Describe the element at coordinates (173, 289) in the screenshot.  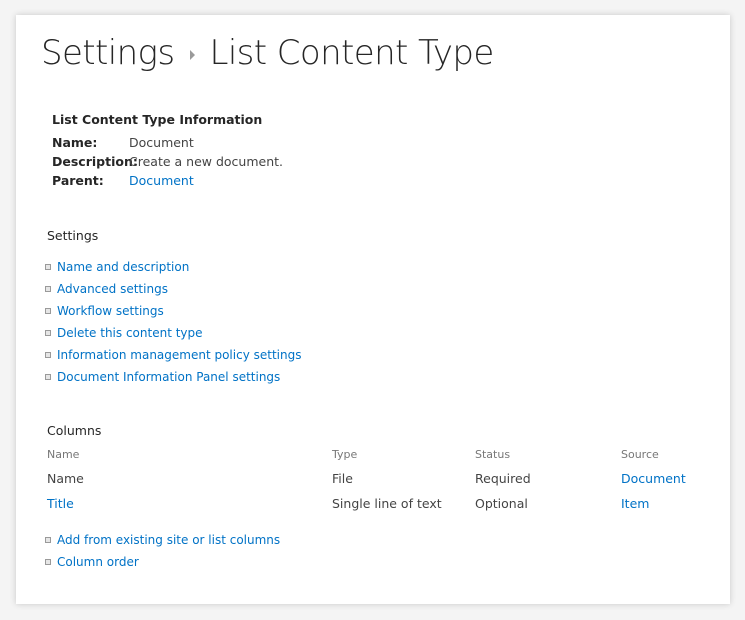
I see `list-item: Advanced settings` at that location.